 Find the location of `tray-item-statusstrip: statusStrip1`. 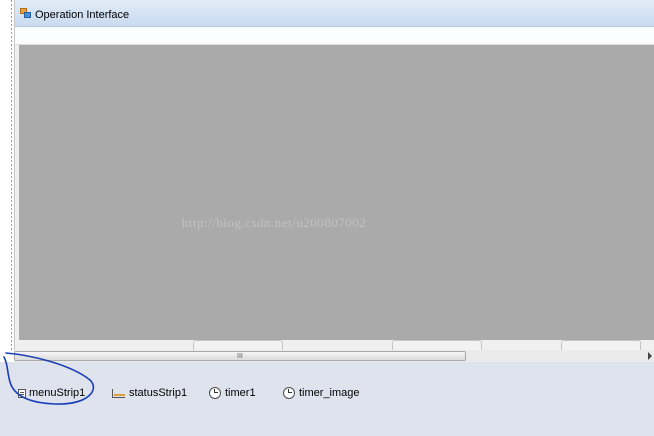

tray-item-statusstrip: statusStrip1 is located at coordinates (149, 393).